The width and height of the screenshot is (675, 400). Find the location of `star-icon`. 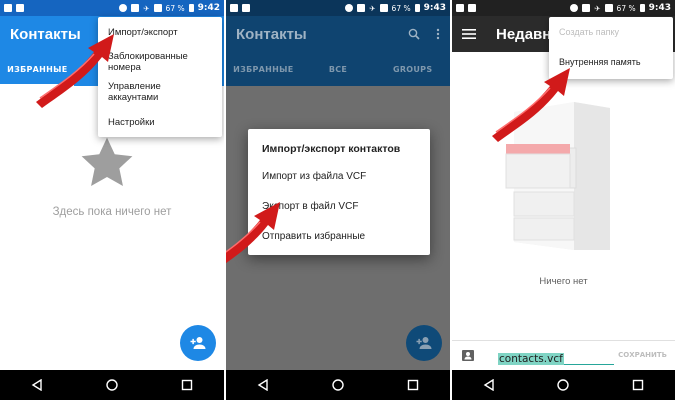

star-icon is located at coordinates (107, 161).